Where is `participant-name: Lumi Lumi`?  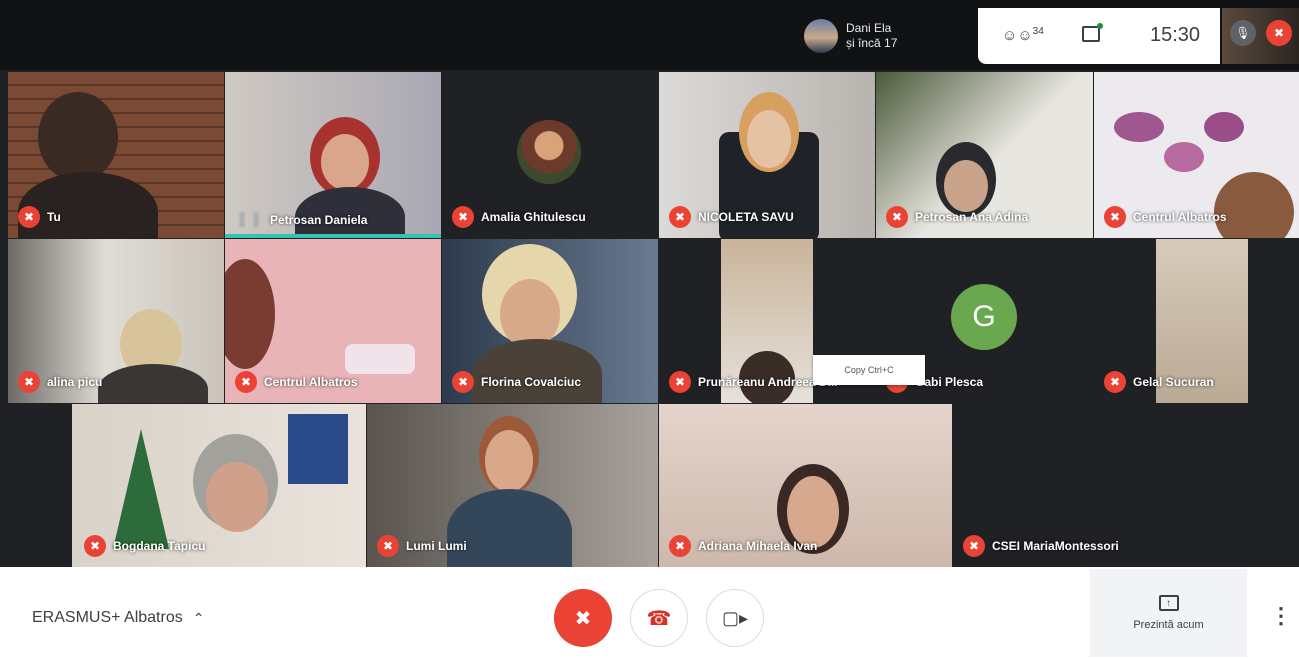 participant-name: Lumi Lumi is located at coordinates (436, 546).